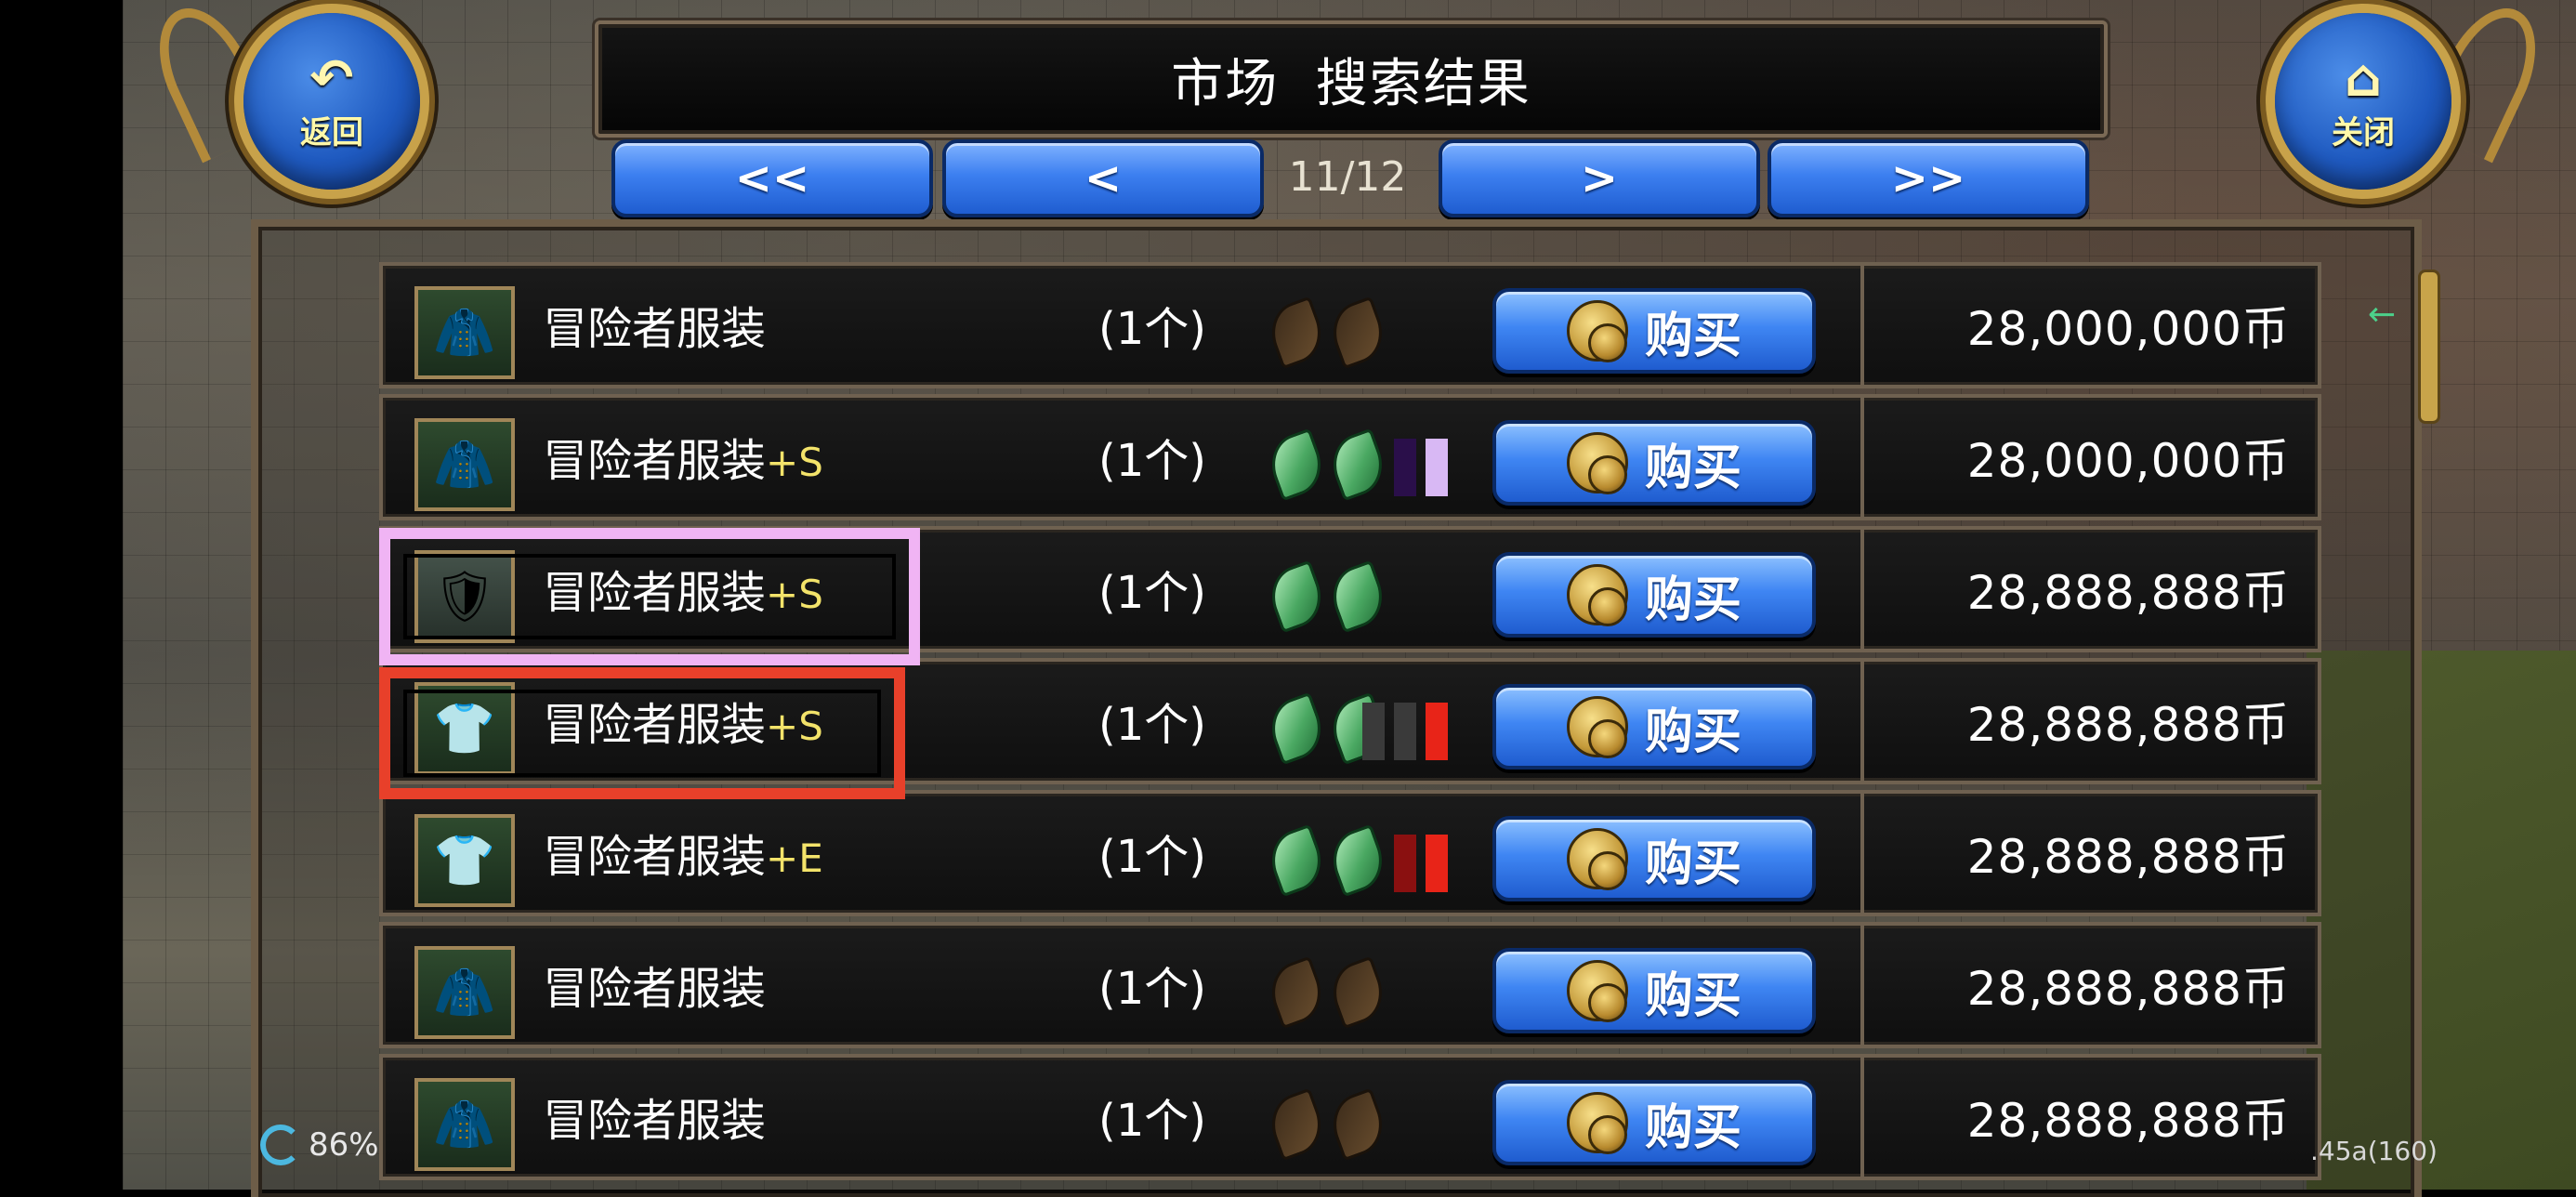 This screenshot has width=2576, height=1197. I want to click on market-row: 🧥 冒险者服装+S (1个) 购买 28,000,000币, so click(1350, 457).